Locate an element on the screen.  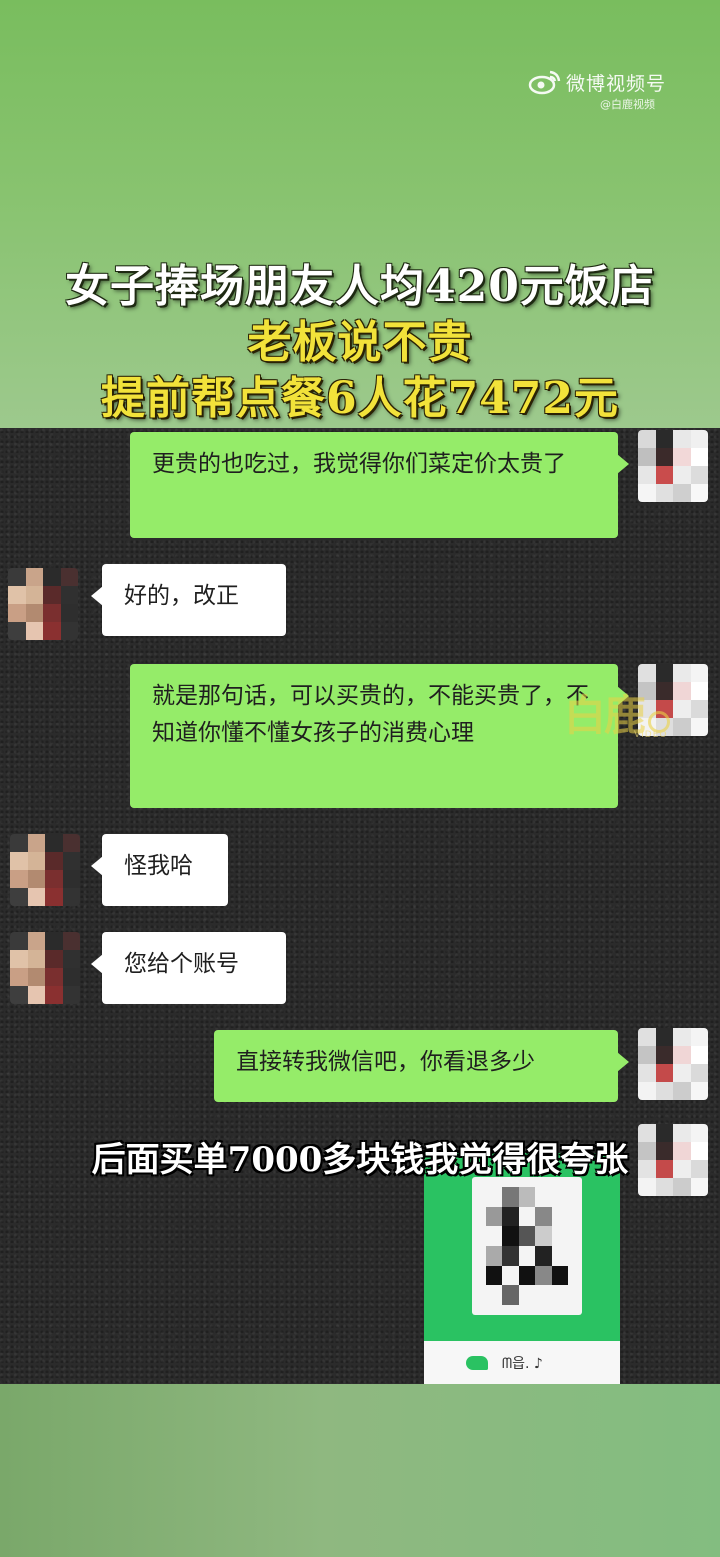
weibo-eye-icon is located at coordinates (544, 82).